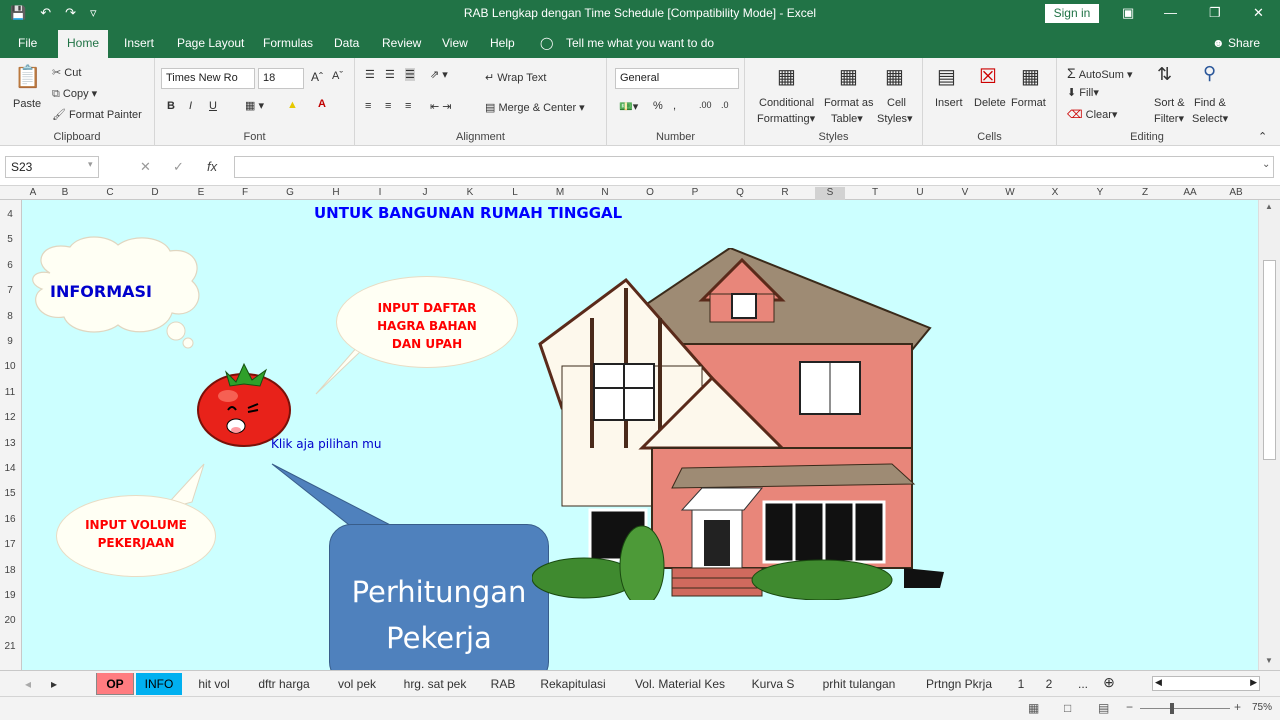 The width and height of the screenshot is (1280, 720). Describe the element at coordinates (786, 76) in the screenshot. I see `conditional-formatting-icon: ▦` at that location.